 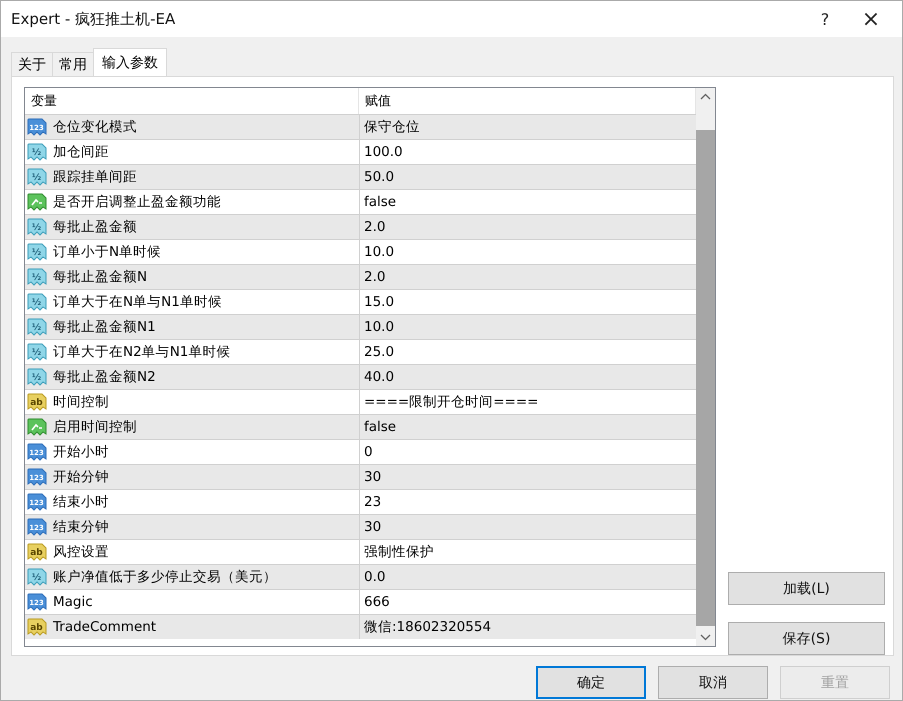 What do you see at coordinates (104, 327) in the screenshot?
I see `parameter-name: 每批止盈金额N1` at bounding box center [104, 327].